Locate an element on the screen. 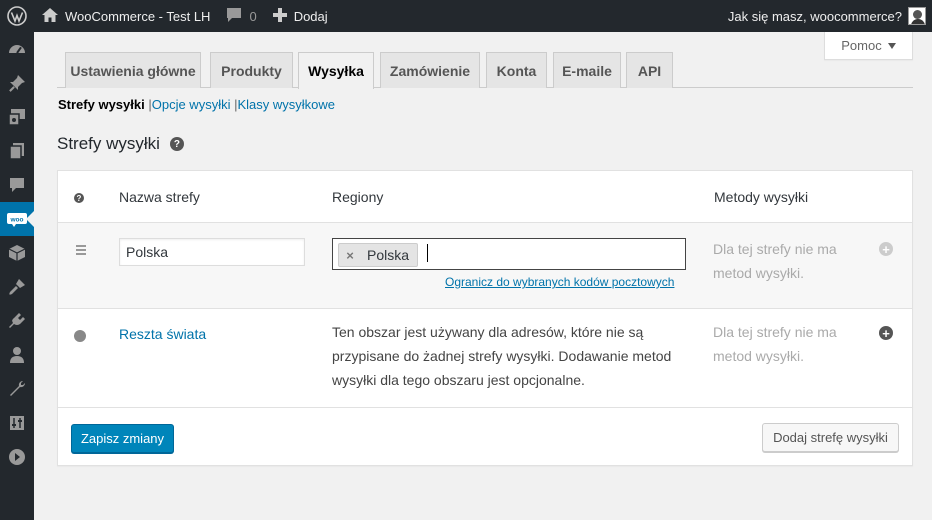 This screenshot has width=932, height=520. tab-api: API is located at coordinates (649, 70).